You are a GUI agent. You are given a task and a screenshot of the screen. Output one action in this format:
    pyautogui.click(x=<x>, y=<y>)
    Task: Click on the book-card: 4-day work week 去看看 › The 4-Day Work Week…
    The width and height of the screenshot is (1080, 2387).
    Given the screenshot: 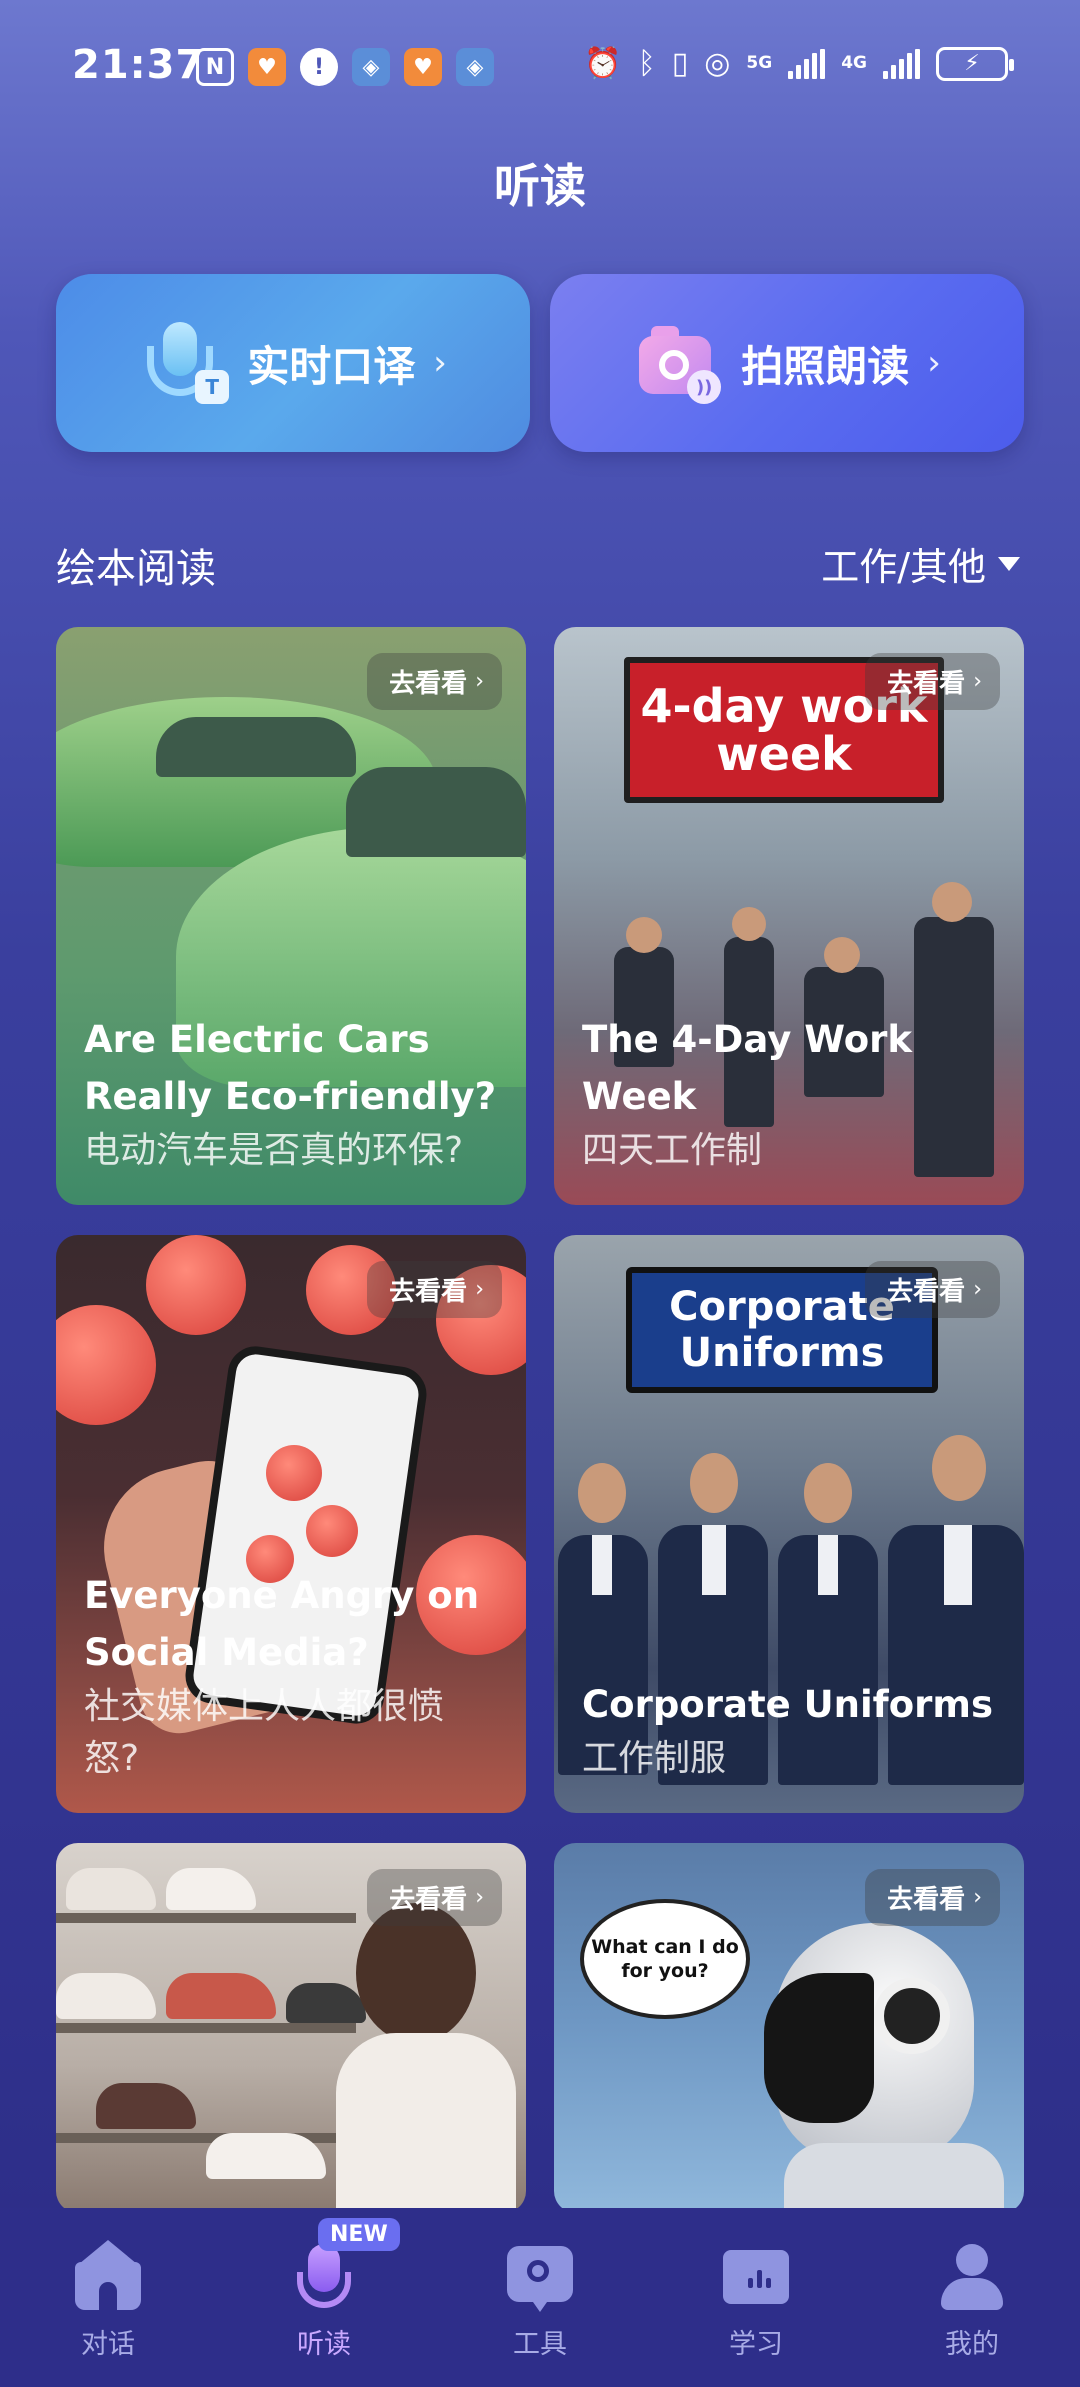 What is the action you would take?
    pyautogui.click(x=789, y=916)
    